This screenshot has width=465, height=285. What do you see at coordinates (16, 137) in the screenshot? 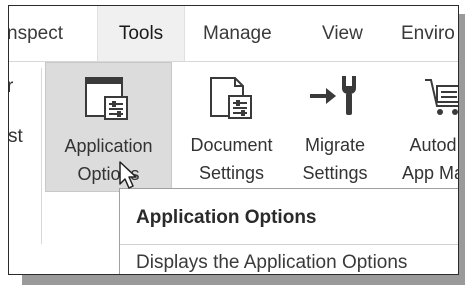
I see `left-panel-cut-label-bottom: st` at bounding box center [16, 137].